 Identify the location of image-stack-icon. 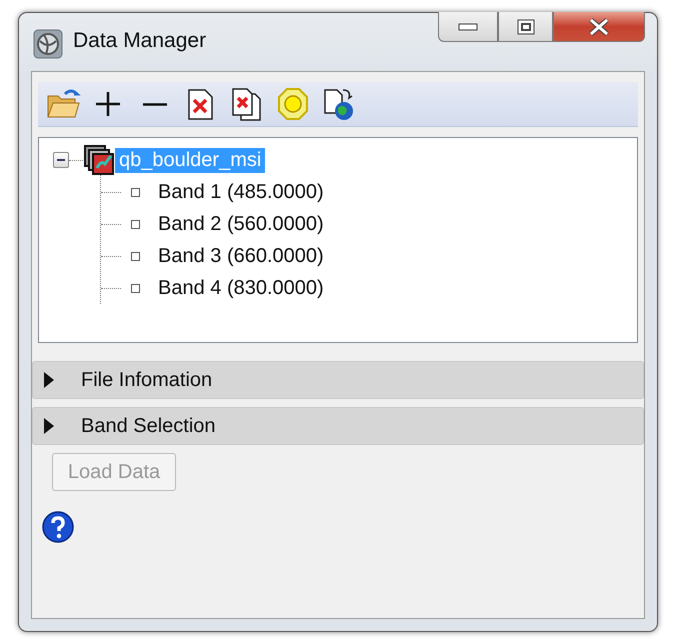
(99, 160).